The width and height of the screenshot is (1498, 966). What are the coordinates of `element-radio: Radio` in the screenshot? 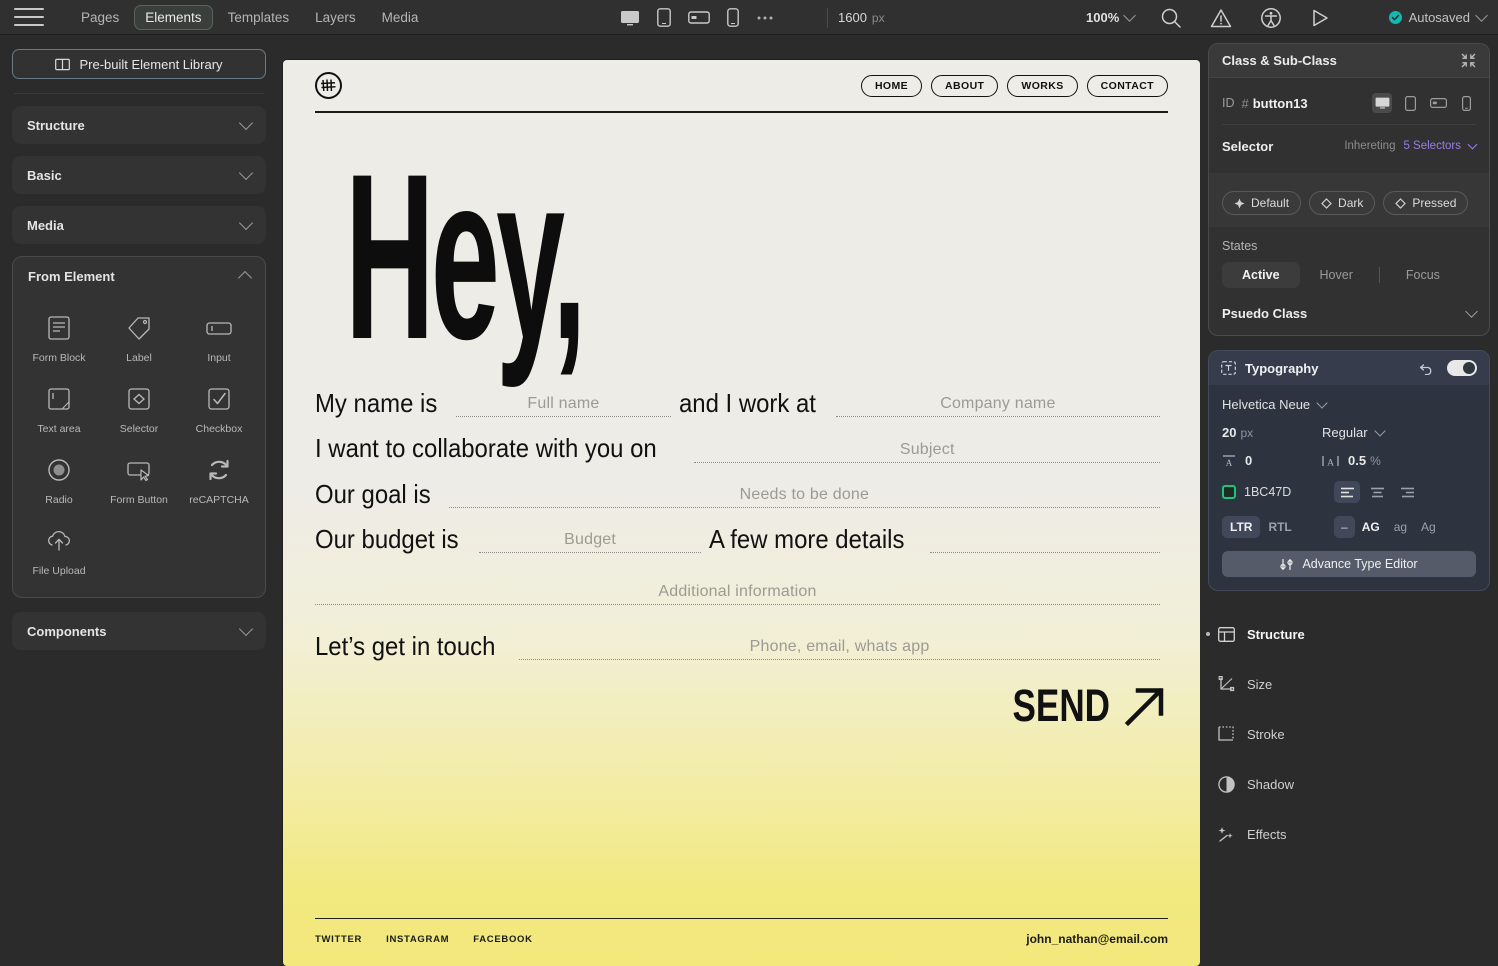 It's located at (59, 479).